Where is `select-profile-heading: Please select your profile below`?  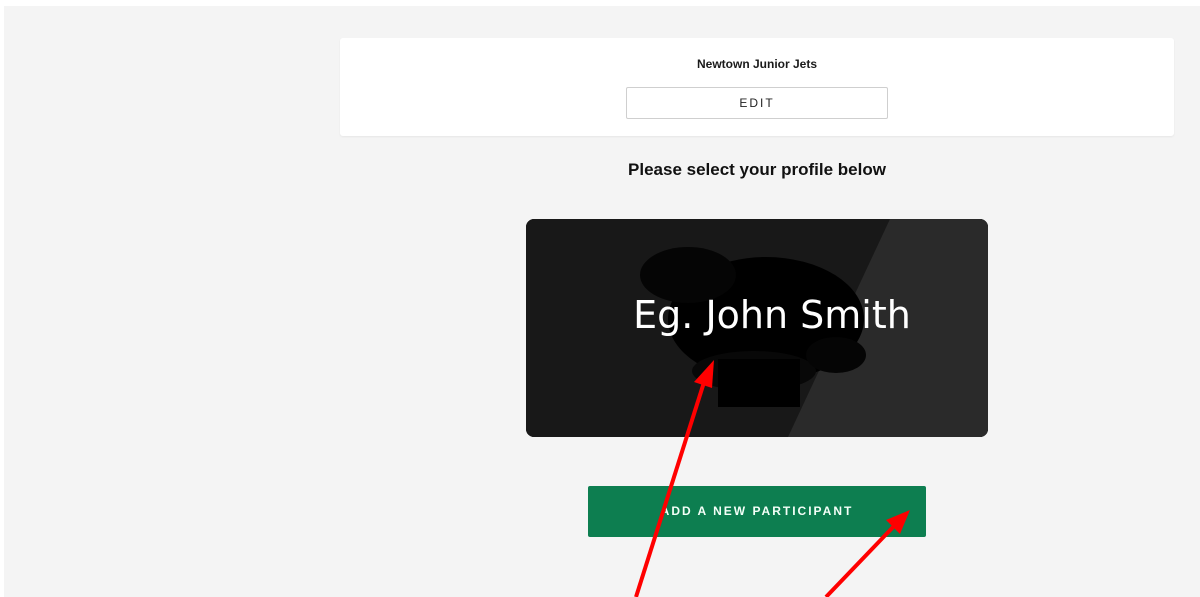
select-profile-heading: Please select your profile below is located at coordinates (757, 169).